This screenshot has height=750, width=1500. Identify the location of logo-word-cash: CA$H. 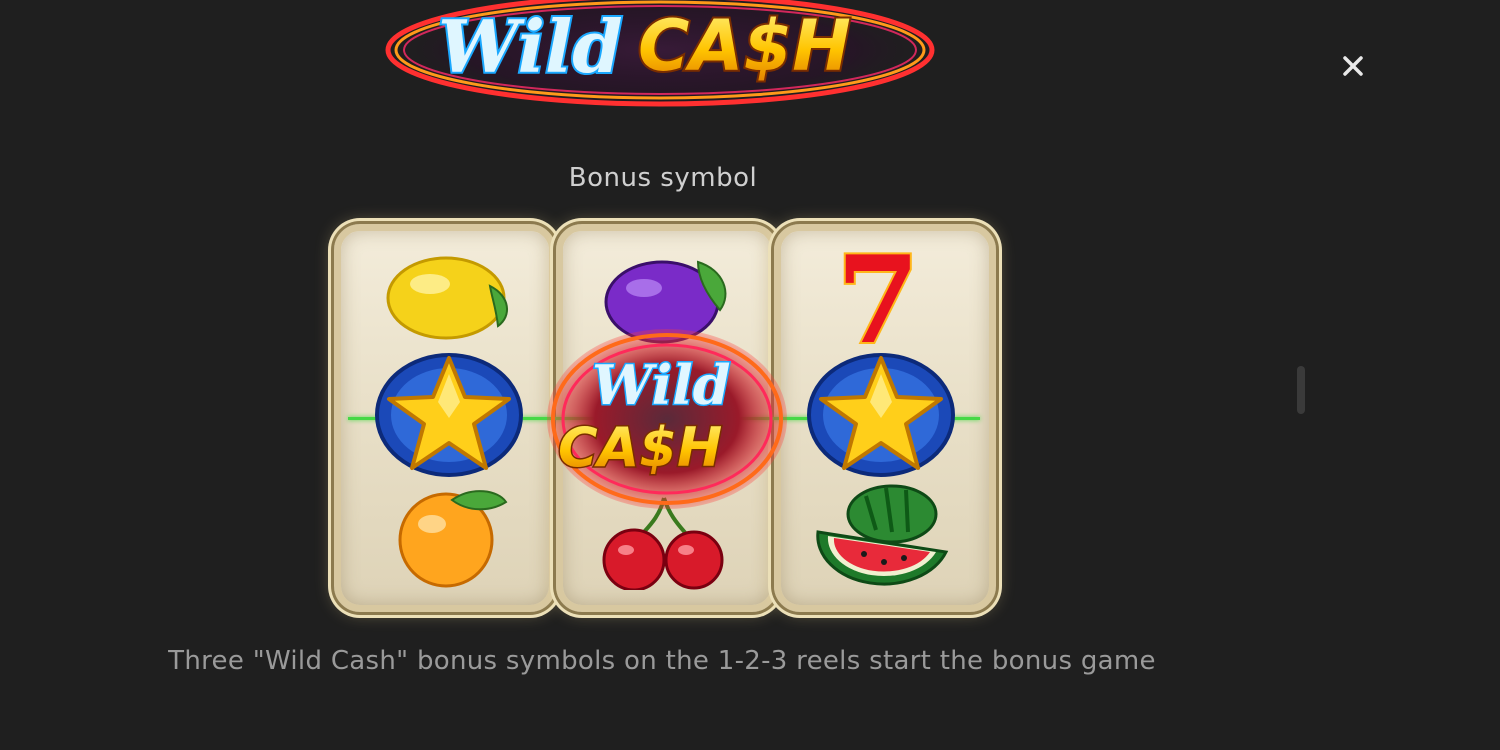
(744, 46).